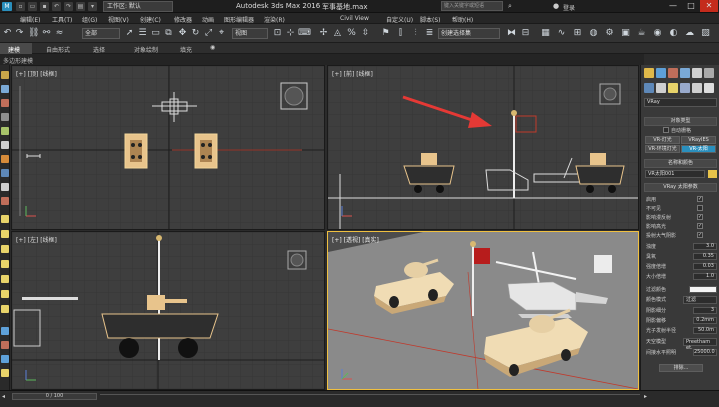 This screenshot has height=407, width=719. What do you see at coordinates (5, 89) in the screenshot?
I see `viewport-layout-icon` at bounding box center [5, 89].